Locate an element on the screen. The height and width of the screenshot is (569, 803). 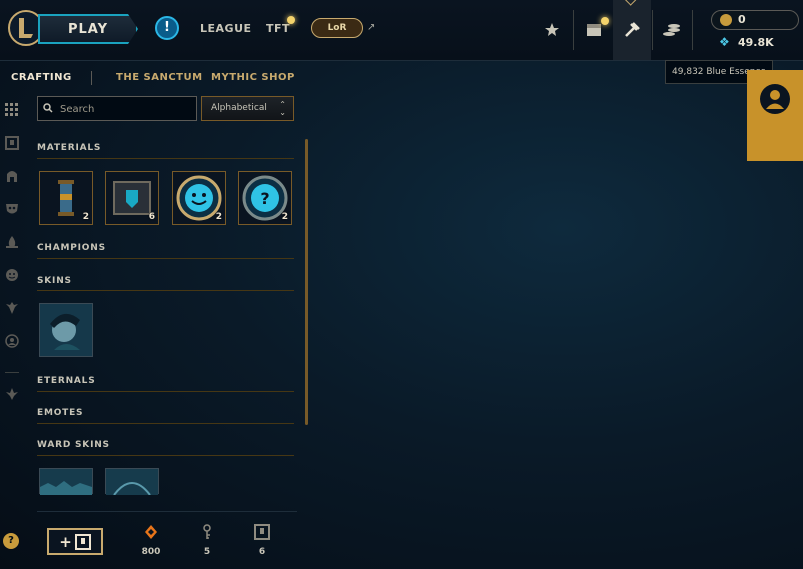
chests-icon is located at coordinates (12, 143).